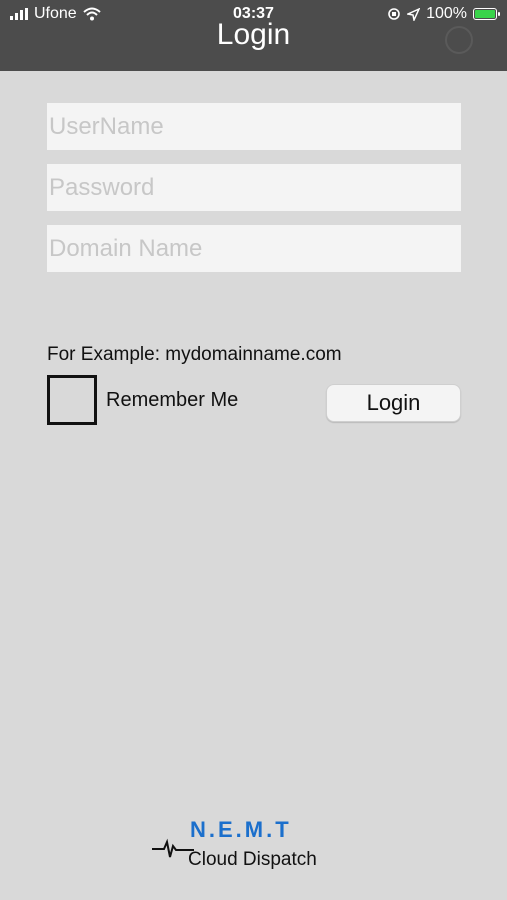 This screenshot has width=507, height=900. What do you see at coordinates (241, 829) in the screenshot?
I see `logo-title: N.E.M.T` at bounding box center [241, 829].